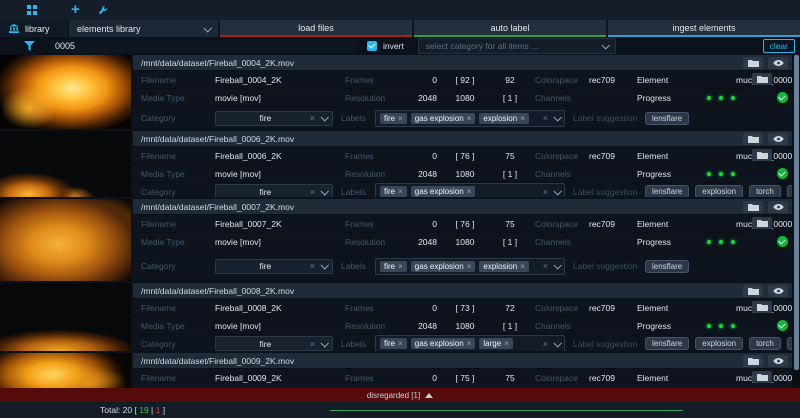 Image resolution: width=800 pixels, height=418 pixels. What do you see at coordinates (14, 28) in the screenshot?
I see `bank-icon` at bounding box center [14, 28].